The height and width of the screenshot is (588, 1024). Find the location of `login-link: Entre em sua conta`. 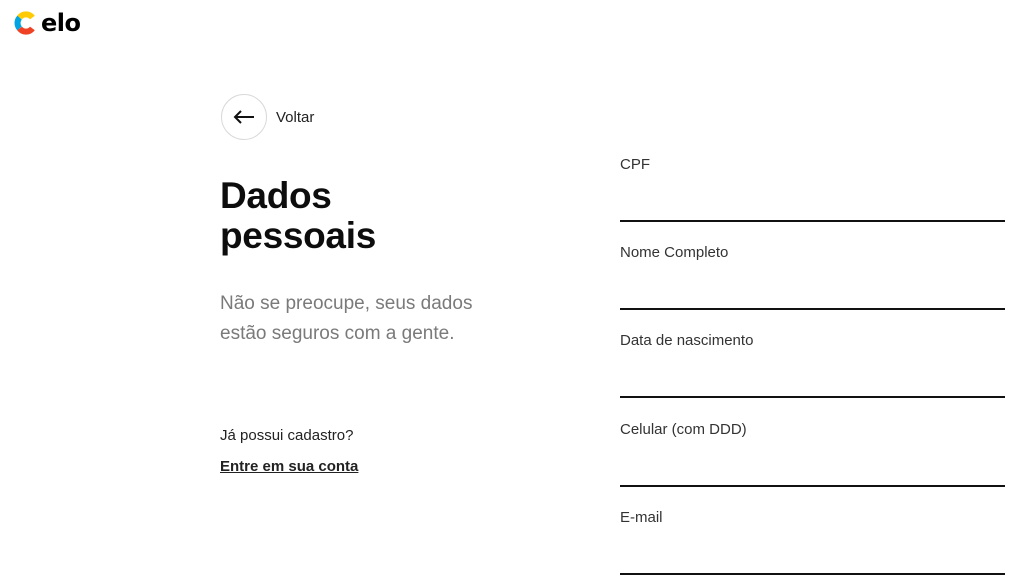

login-link: Entre em sua conta is located at coordinates (289, 466).